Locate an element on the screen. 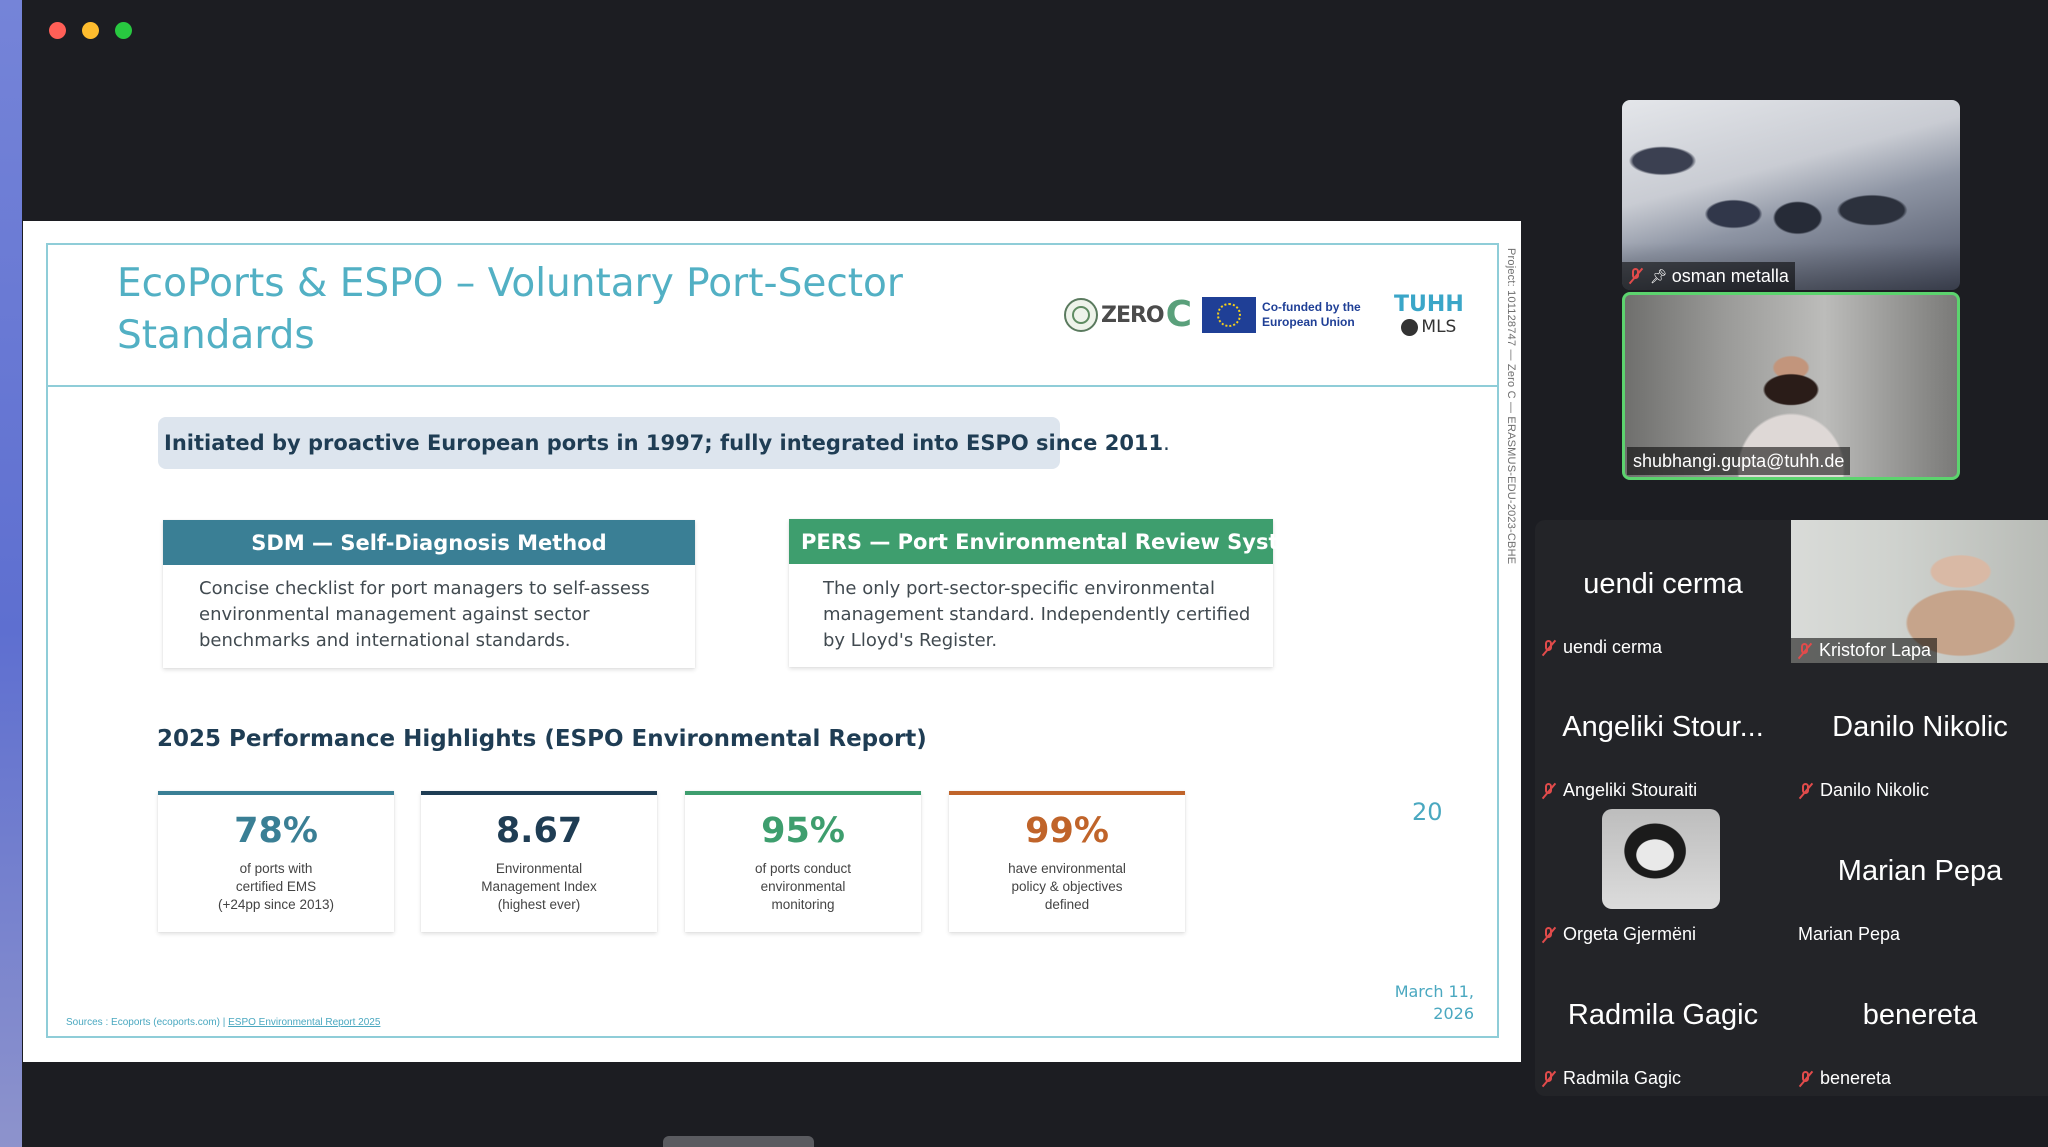  participant-tile: Marian Pepa Marian Pepa is located at coordinates (1920, 878).